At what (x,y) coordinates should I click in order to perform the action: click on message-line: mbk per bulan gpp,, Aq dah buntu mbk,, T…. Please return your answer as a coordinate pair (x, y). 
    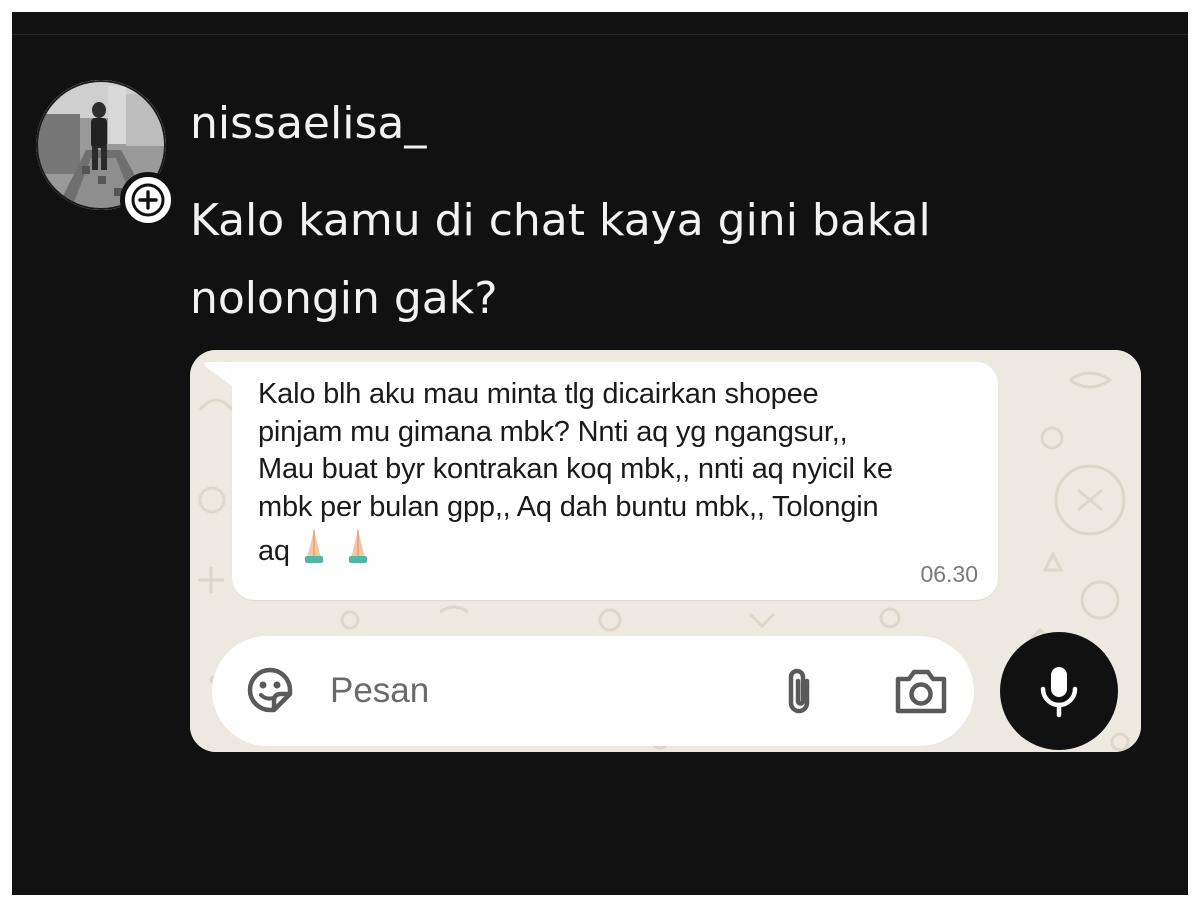
    Looking at the image, I should click on (568, 506).